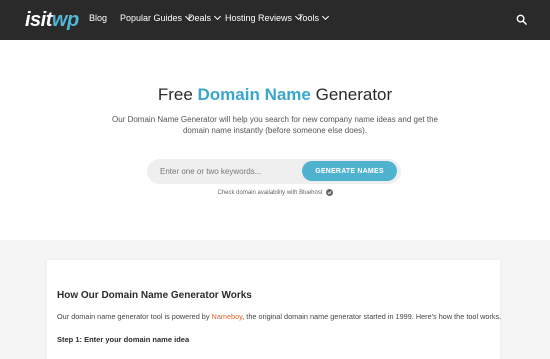 Image resolution: width=550 pixels, height=359 pixels. I want to click on nav-label: Hosting Reviews, so click(259, 18).